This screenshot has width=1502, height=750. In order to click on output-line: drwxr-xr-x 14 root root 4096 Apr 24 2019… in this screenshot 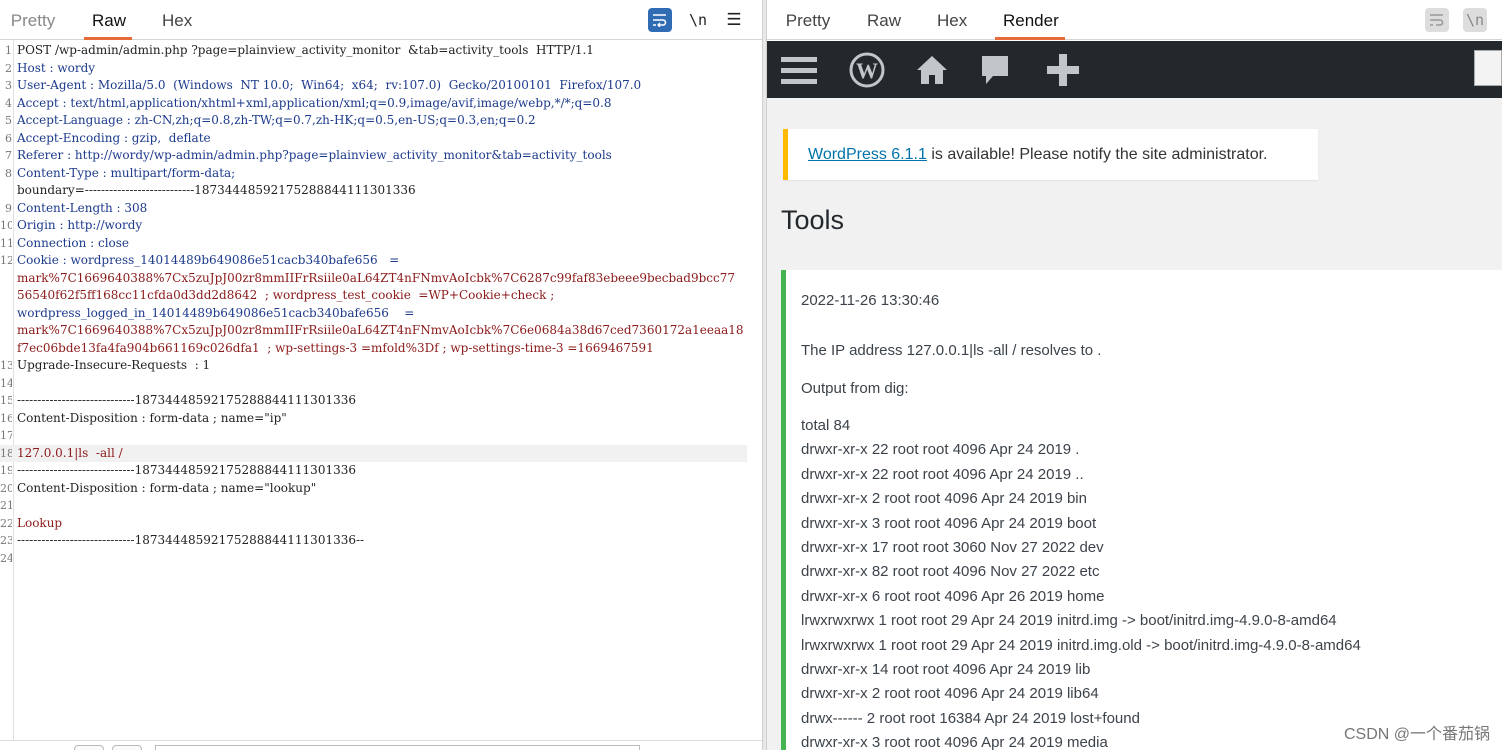, I will do `click(946, 669)`.